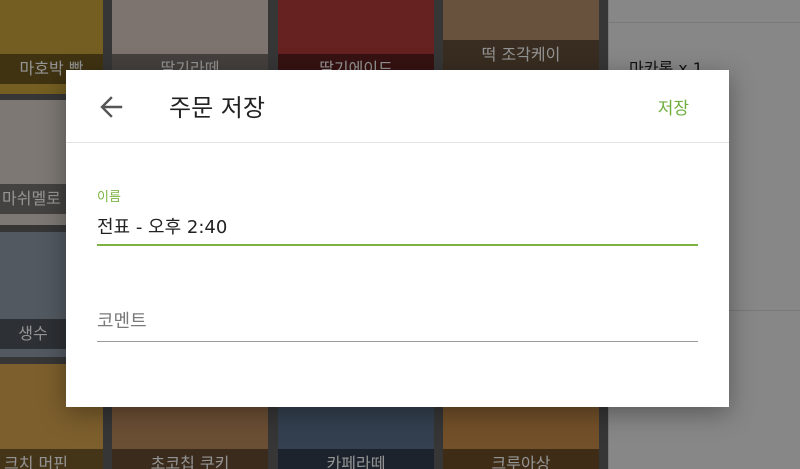 The width and height of the screenshot is (800, 469). Describe the element at coordinates (673, 106) in the screenshot. I see `save-button: 저장` at that location.